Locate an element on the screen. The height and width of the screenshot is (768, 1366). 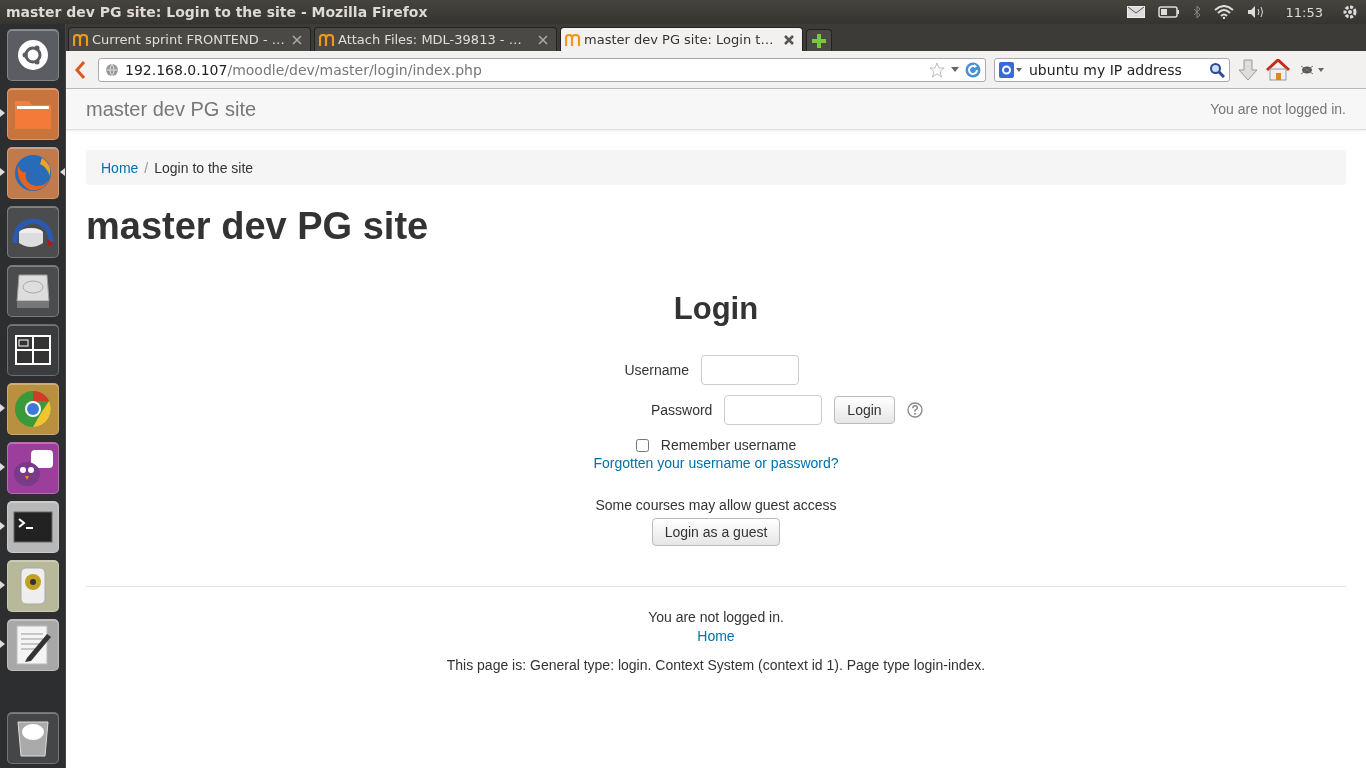
login-status: You are not logged in. is located at coordinates (1278, 109).